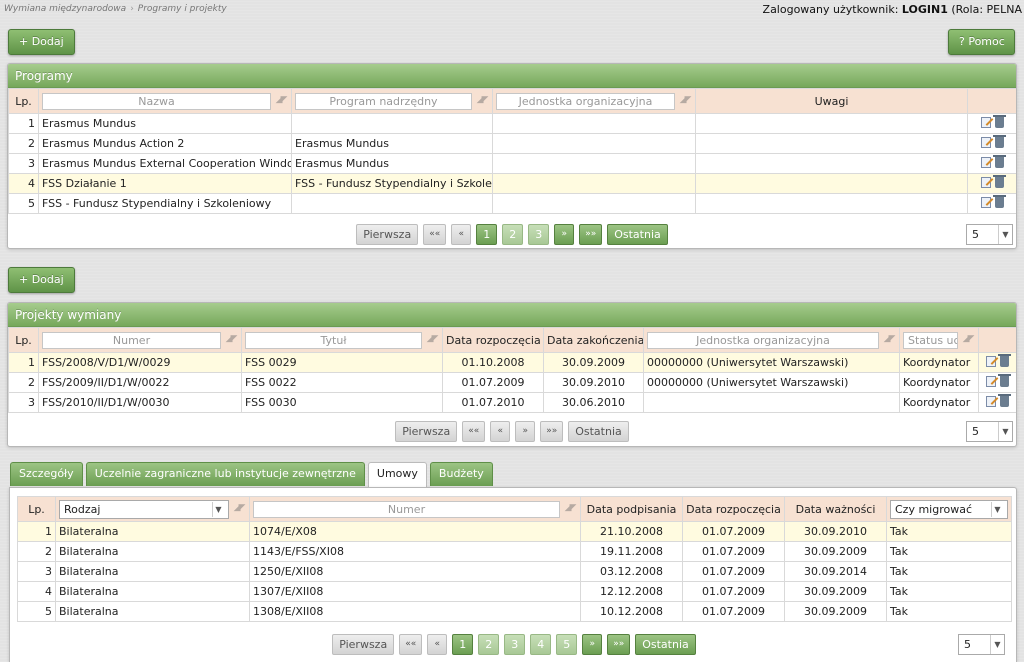 The height and width of the screenshot is (662, 1024). I want to click on breadcrumb-item-programs: Programy i projekty, so click(182, 9).